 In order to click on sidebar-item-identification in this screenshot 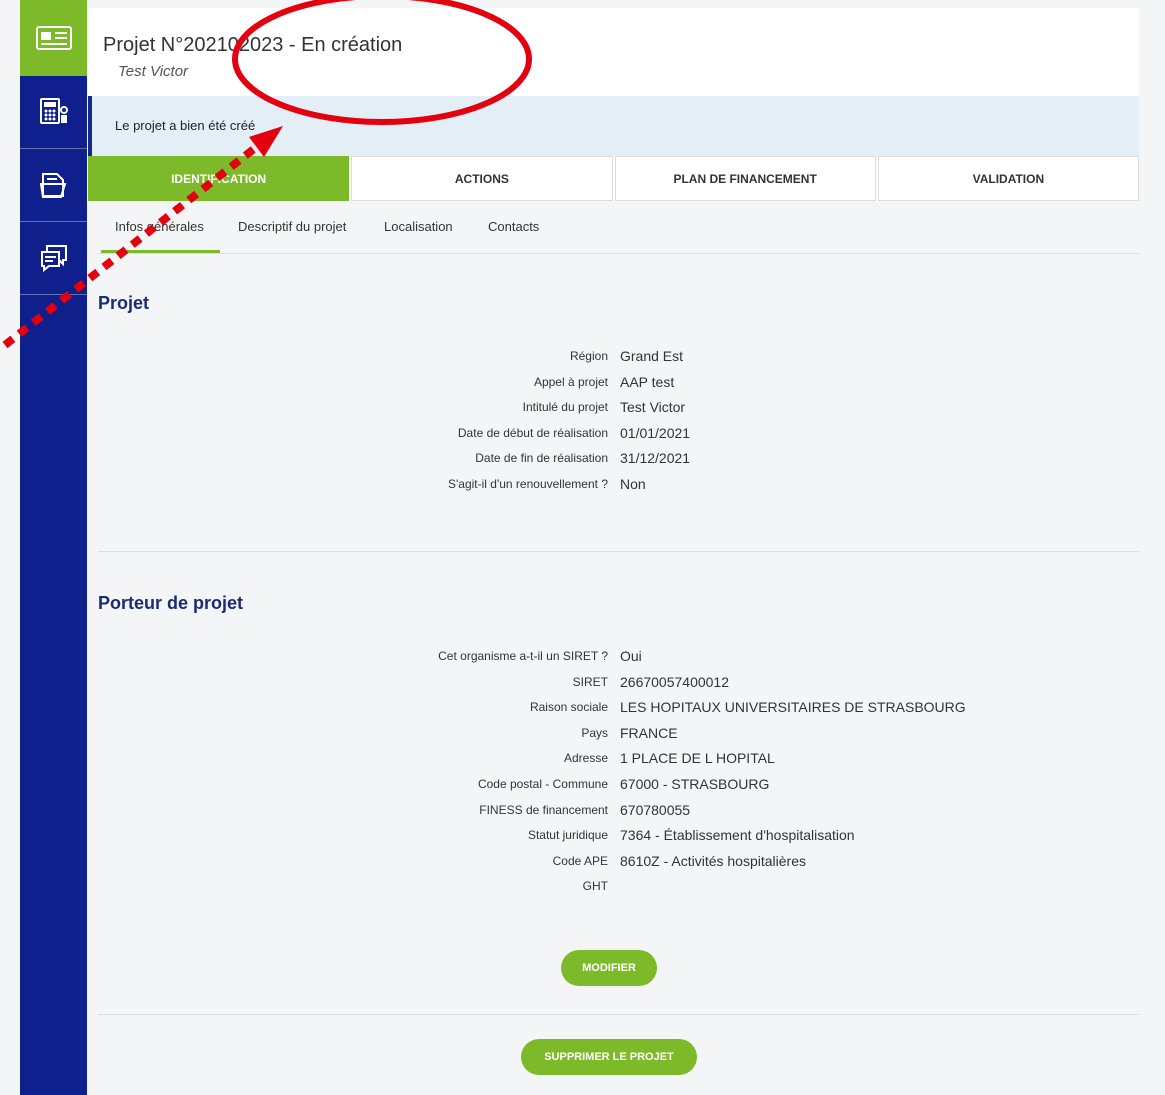, I will do `click(53, 38)`.